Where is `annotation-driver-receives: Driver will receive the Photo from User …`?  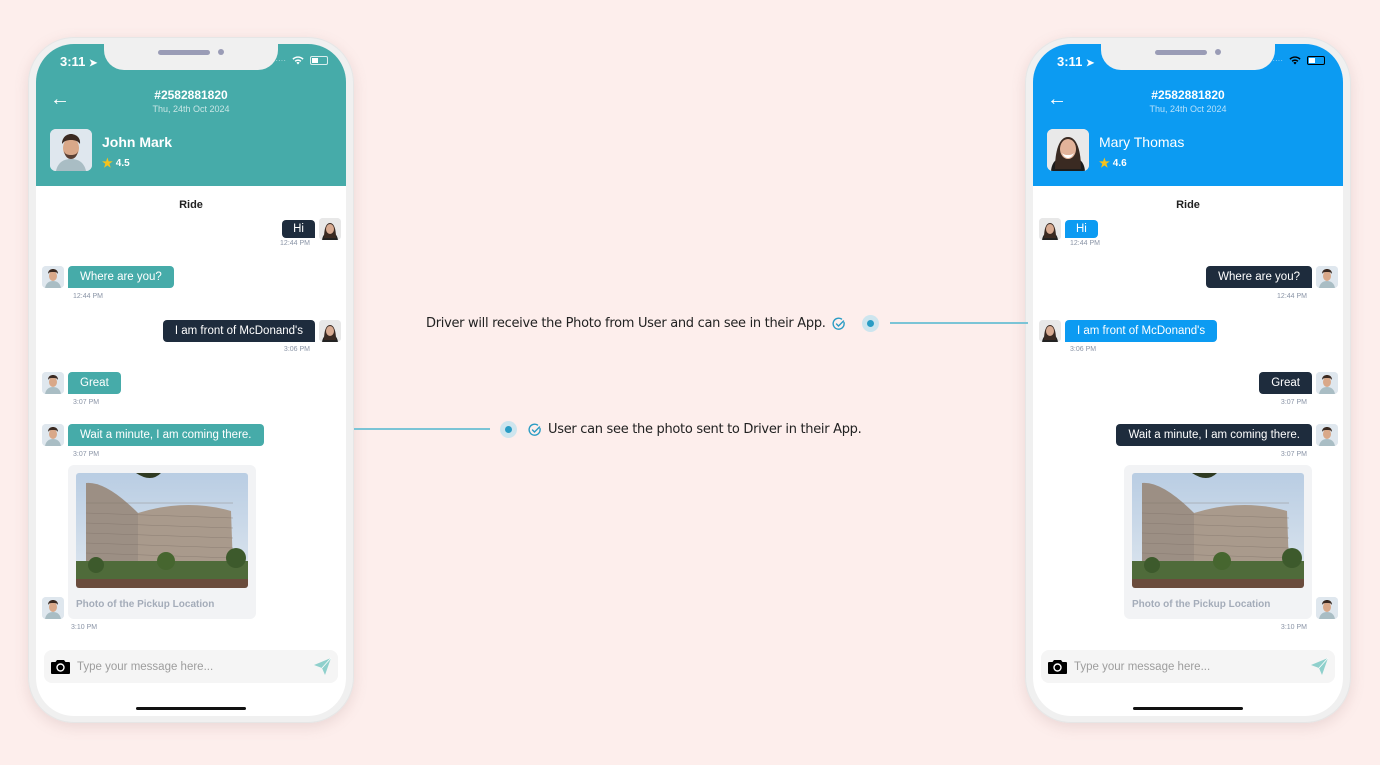
annotation-driver-receives: Driver will receive the Photo from User … is located at coordinates (636, 323).